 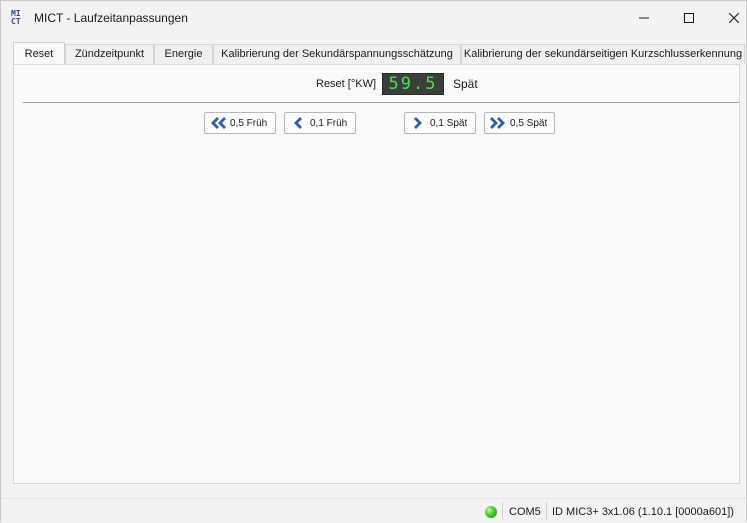 What do you see at coordinates (643, 512) in the screenshot?
I see `status-device-id: ID MIC3+ 3x1.06 (1.10.1 [0000a601])` at bounding box center [643, 512].